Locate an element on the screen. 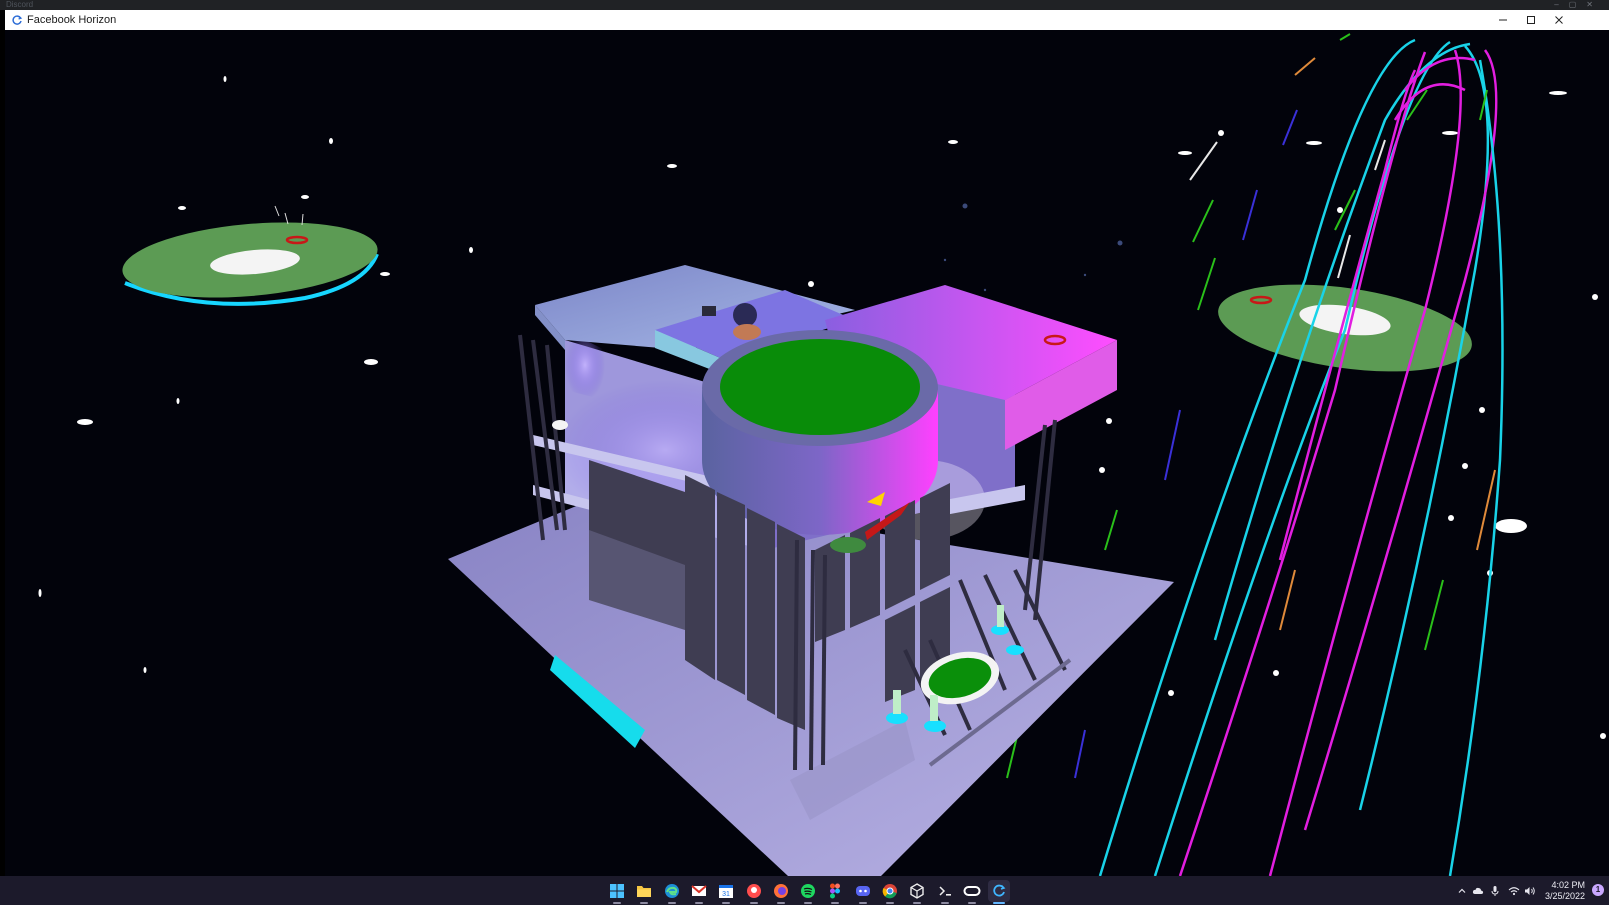 The height and width of the screenshot is (905, 1609). svg-text: 31 is located at coordinates (726, 894).